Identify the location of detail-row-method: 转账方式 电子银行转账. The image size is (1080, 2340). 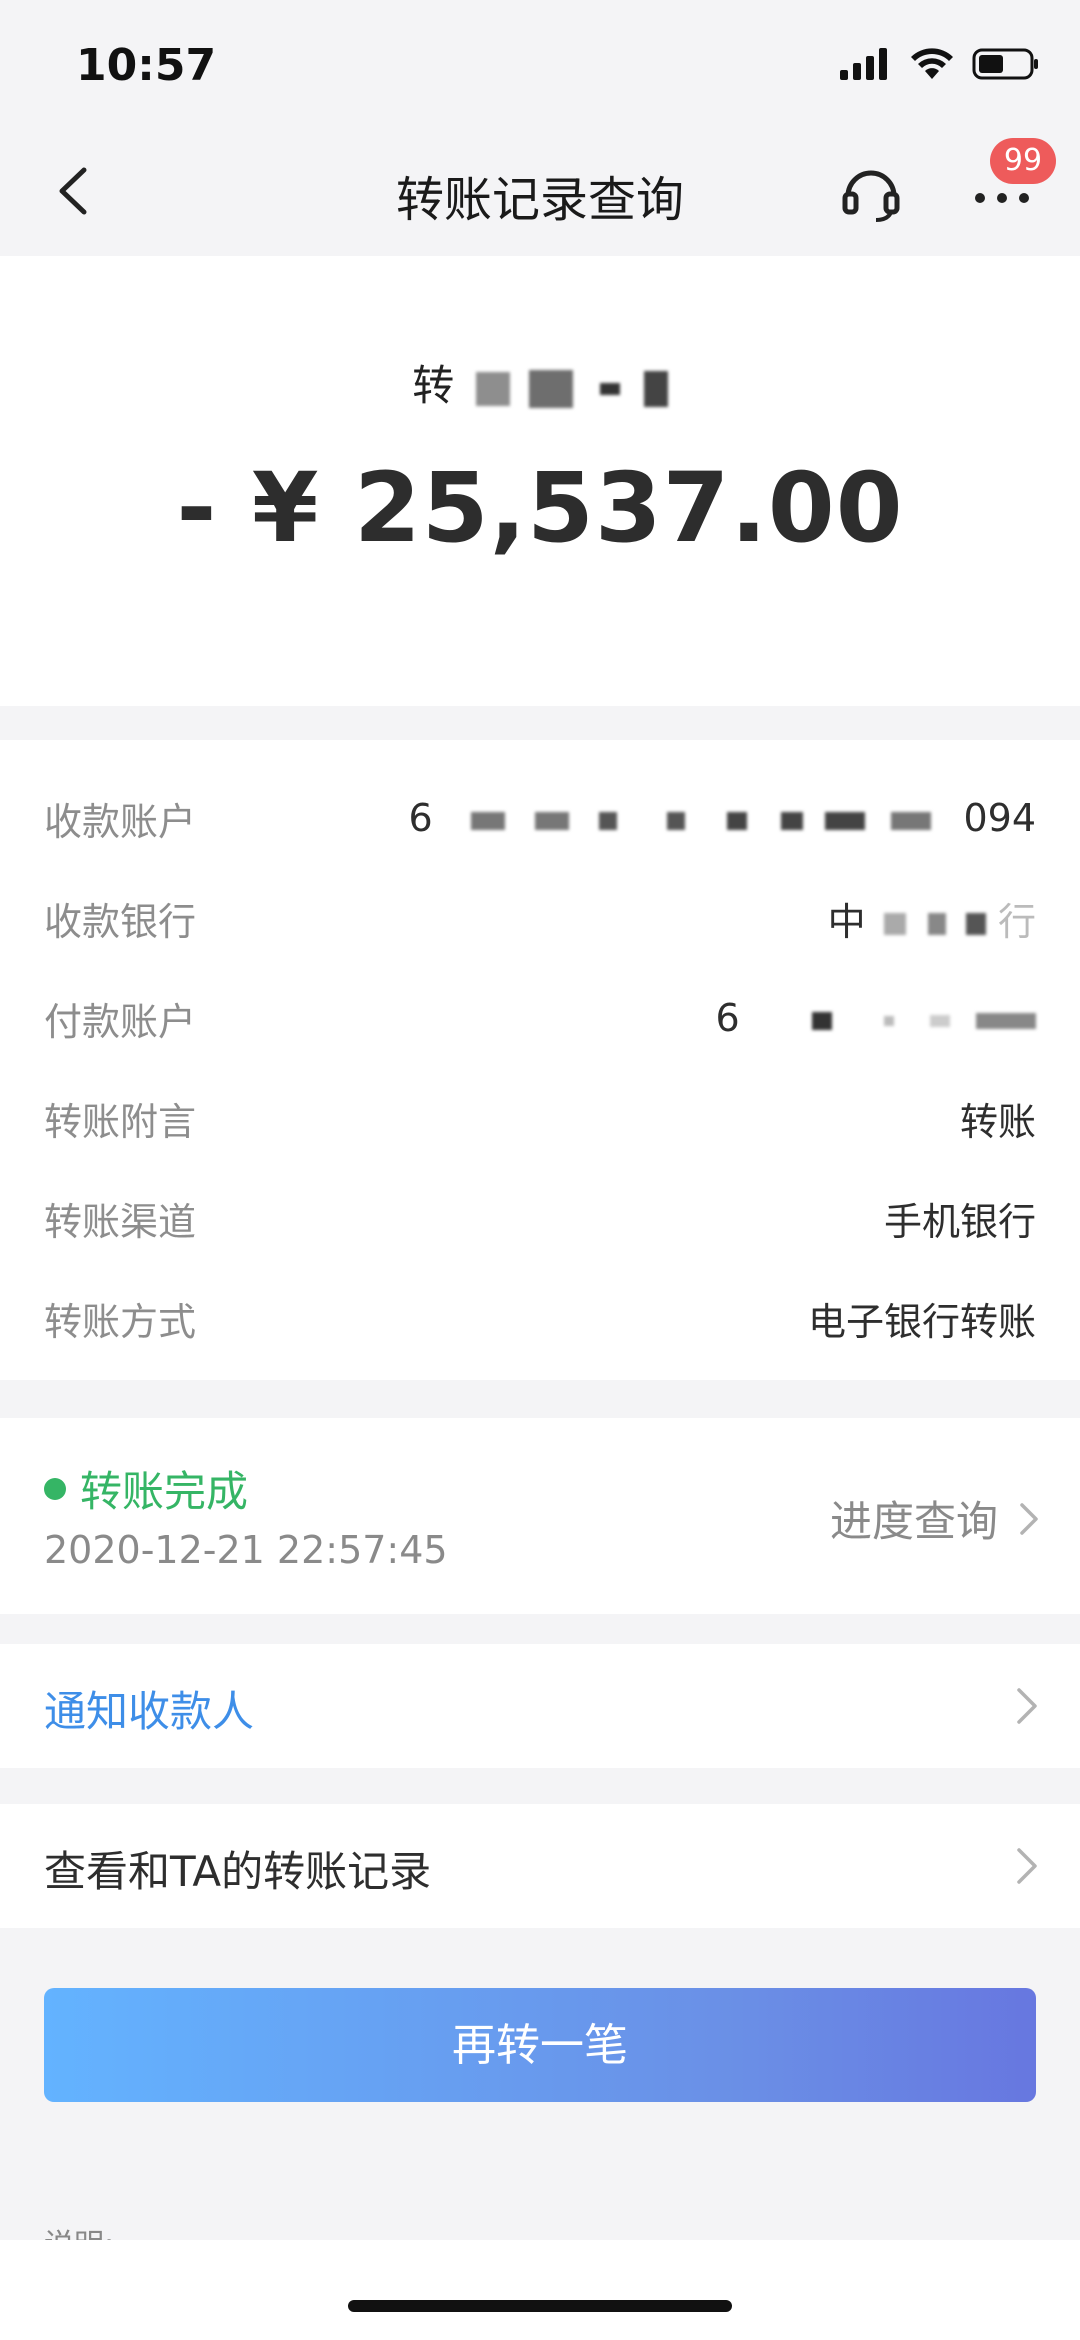
(540, 1318).